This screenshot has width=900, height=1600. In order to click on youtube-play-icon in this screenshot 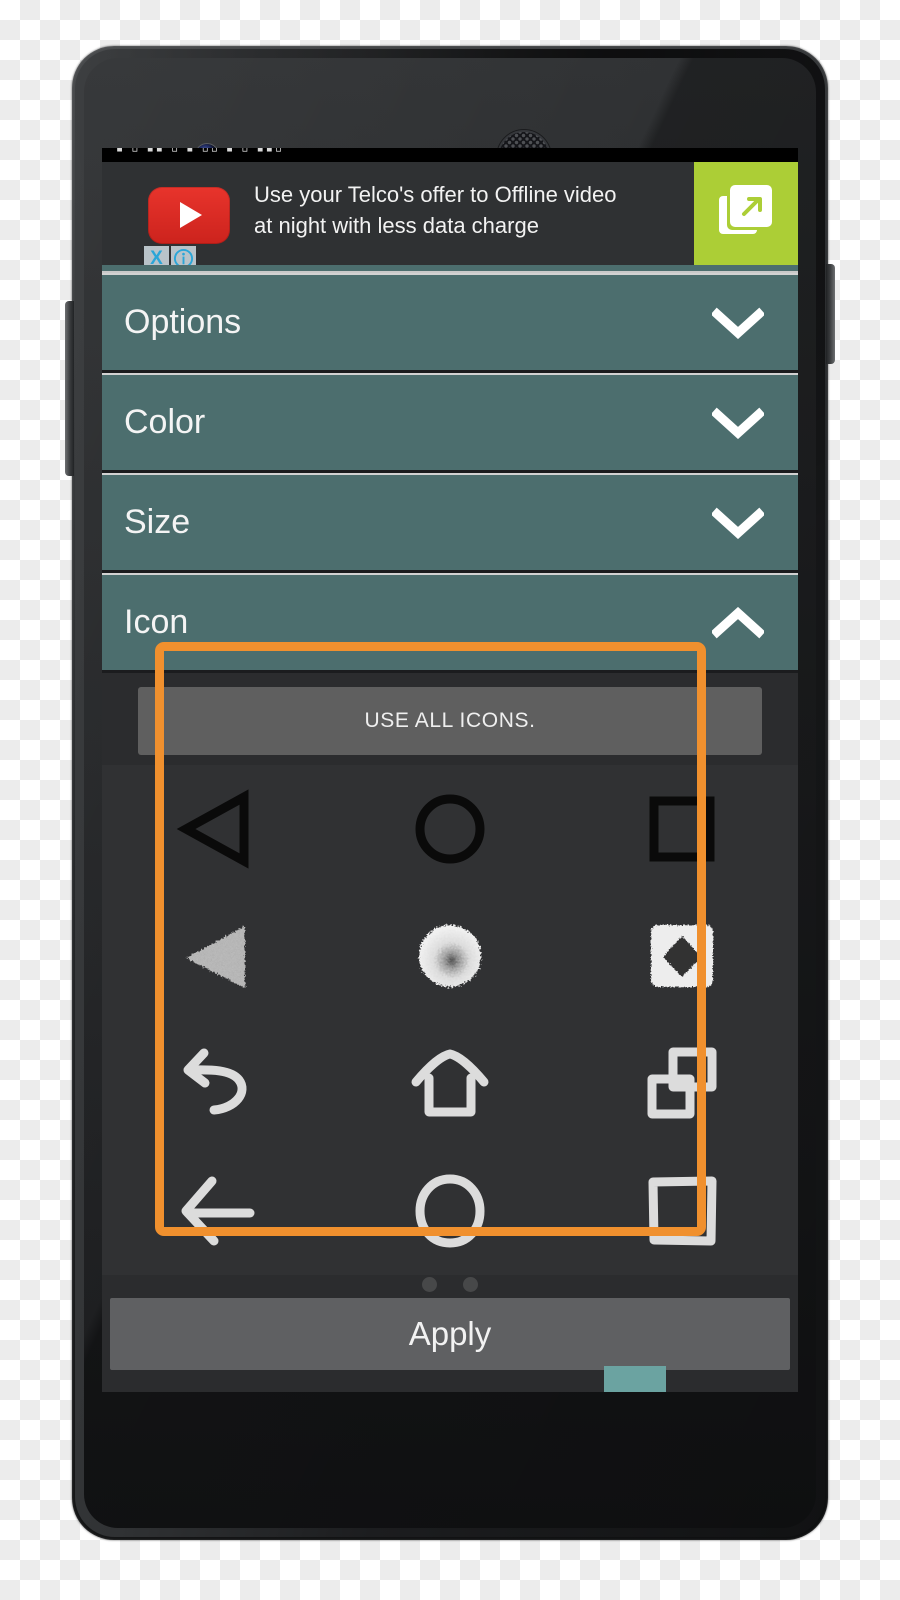, I will do `click(189, 215)`.